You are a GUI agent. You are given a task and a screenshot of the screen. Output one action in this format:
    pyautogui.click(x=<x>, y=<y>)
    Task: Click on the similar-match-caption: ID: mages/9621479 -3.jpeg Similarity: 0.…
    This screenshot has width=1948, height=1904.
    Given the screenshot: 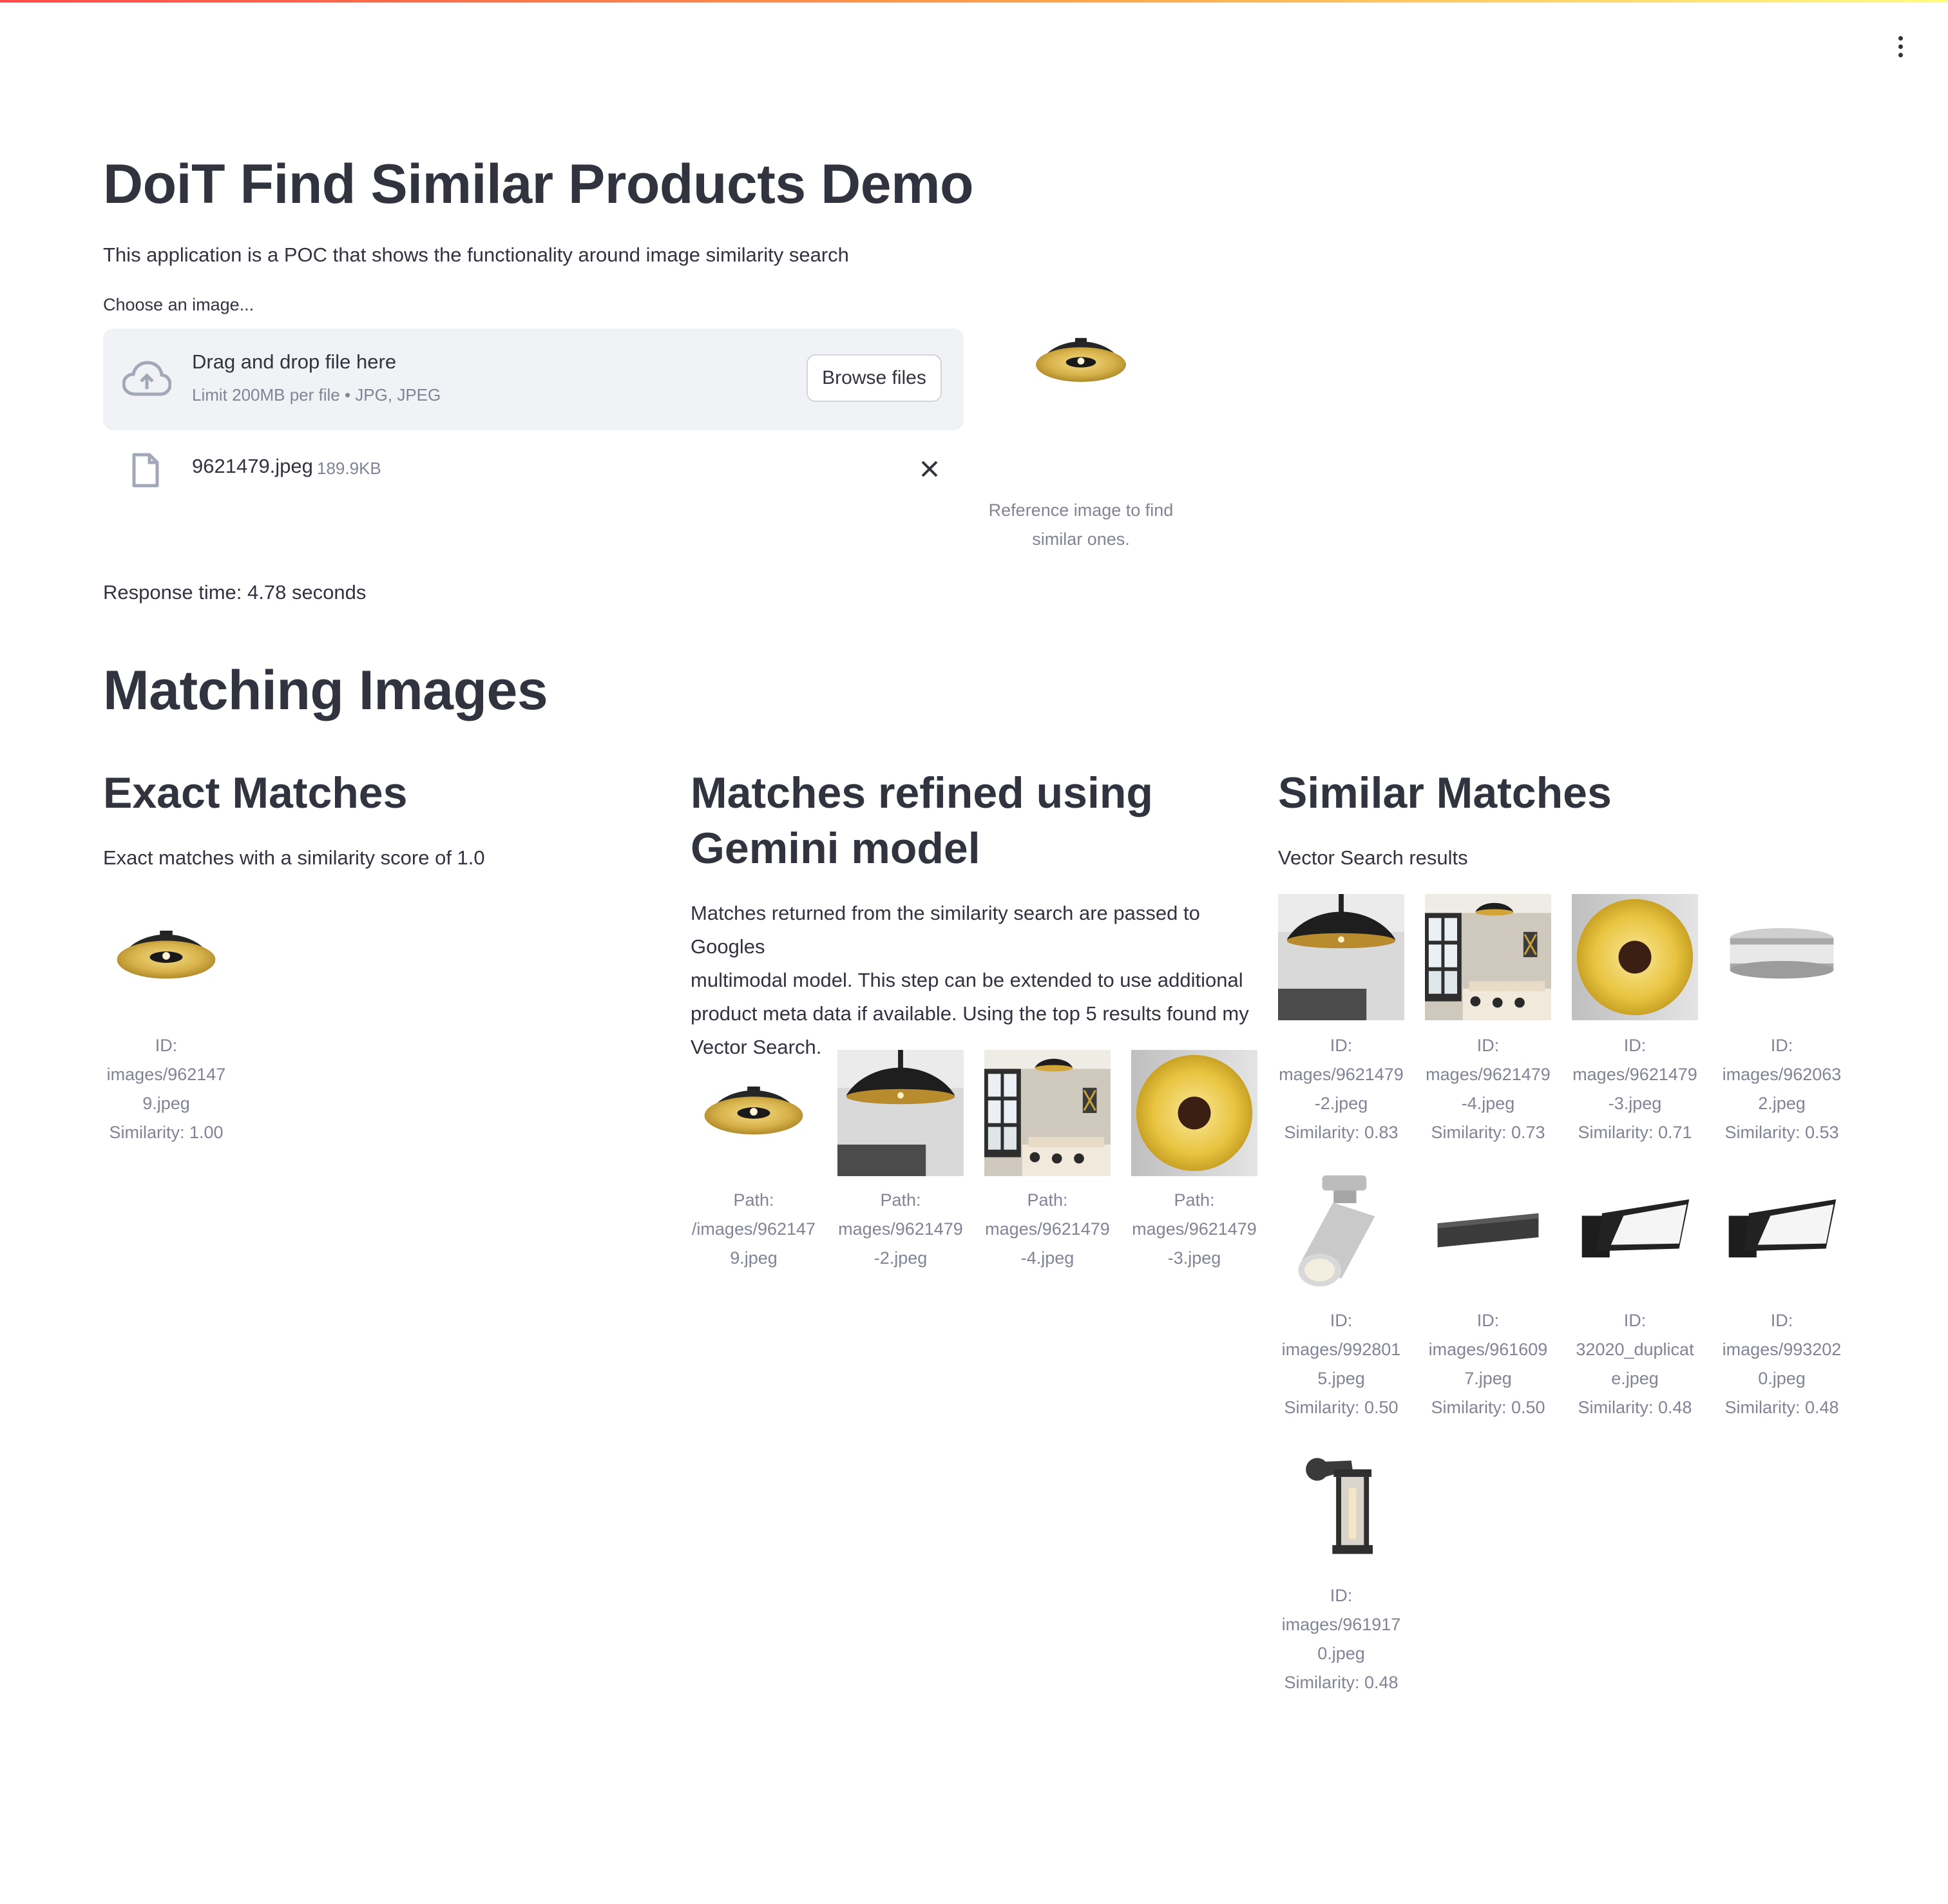 What is the action you would take?
    pyautogui.click(x=1634, y=1089)
    